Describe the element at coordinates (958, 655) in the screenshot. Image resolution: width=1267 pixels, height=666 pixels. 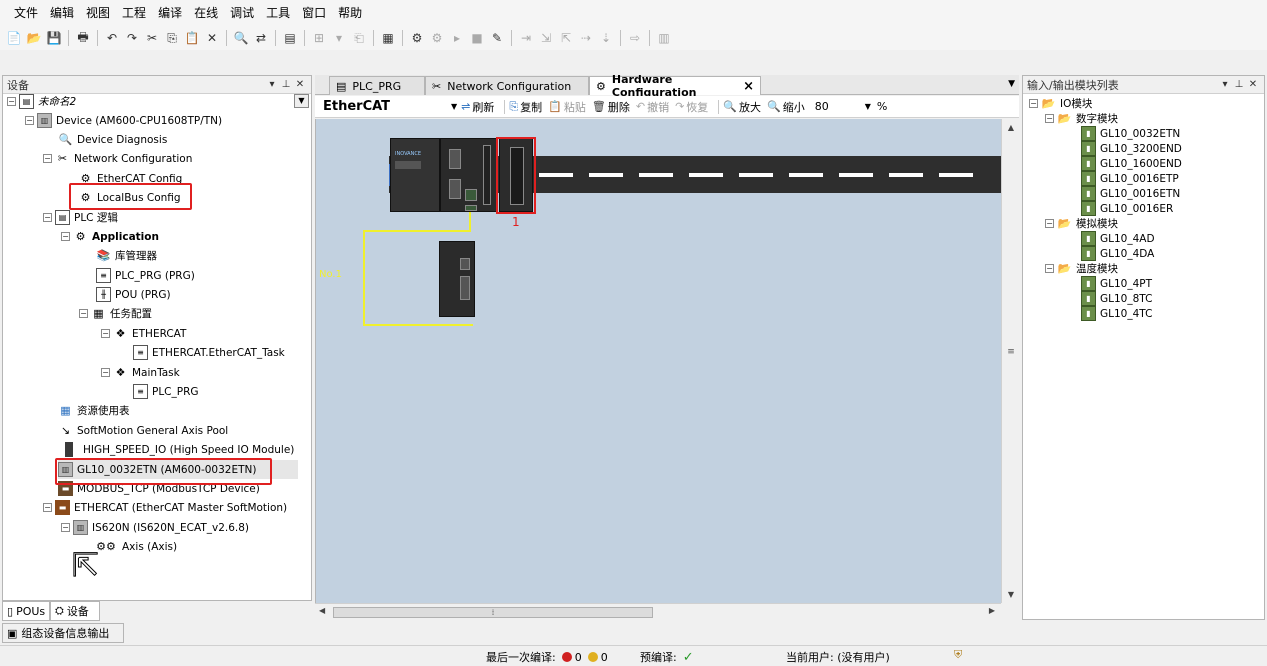
I see `shield-icon: ⛨` at that location.